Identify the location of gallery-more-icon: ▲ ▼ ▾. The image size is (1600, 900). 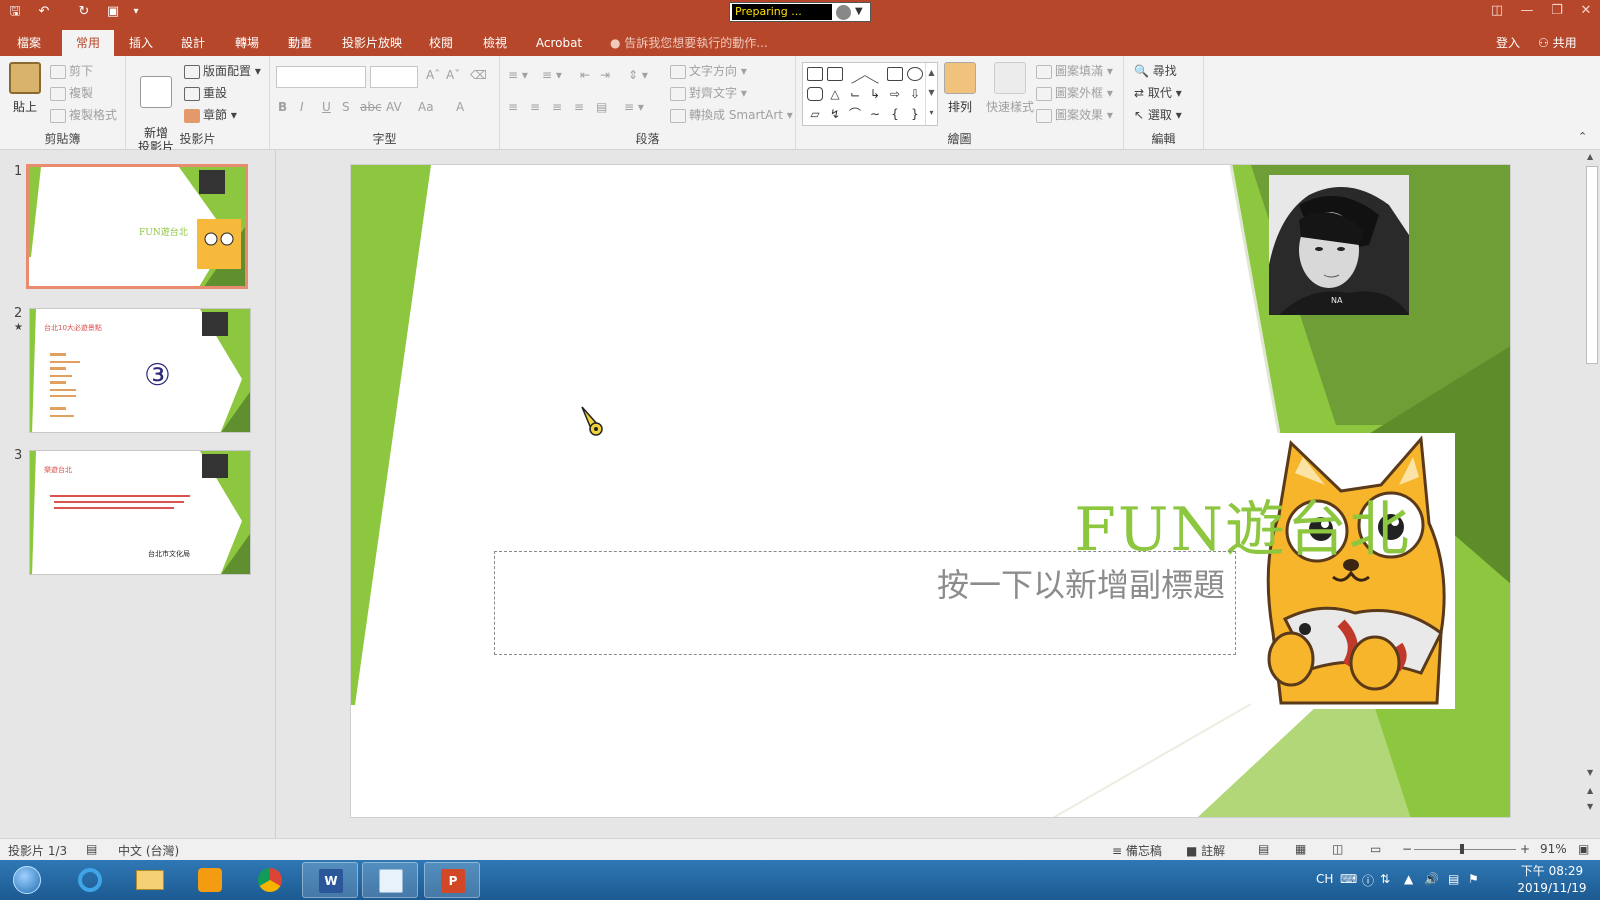
(931, 94).